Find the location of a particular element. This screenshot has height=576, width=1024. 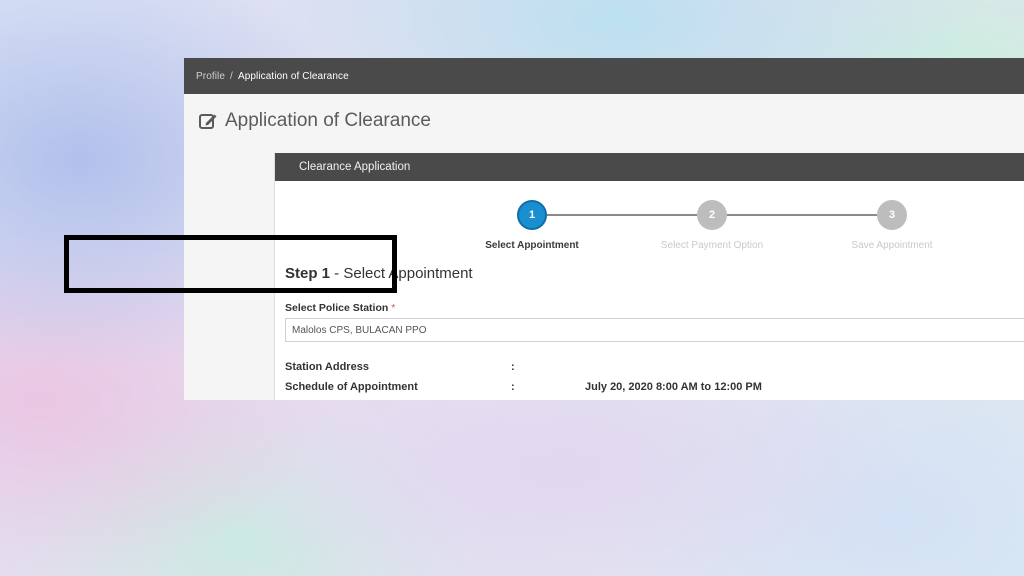

step-3-label: Save Appointment is located at coordinates (892, 245).